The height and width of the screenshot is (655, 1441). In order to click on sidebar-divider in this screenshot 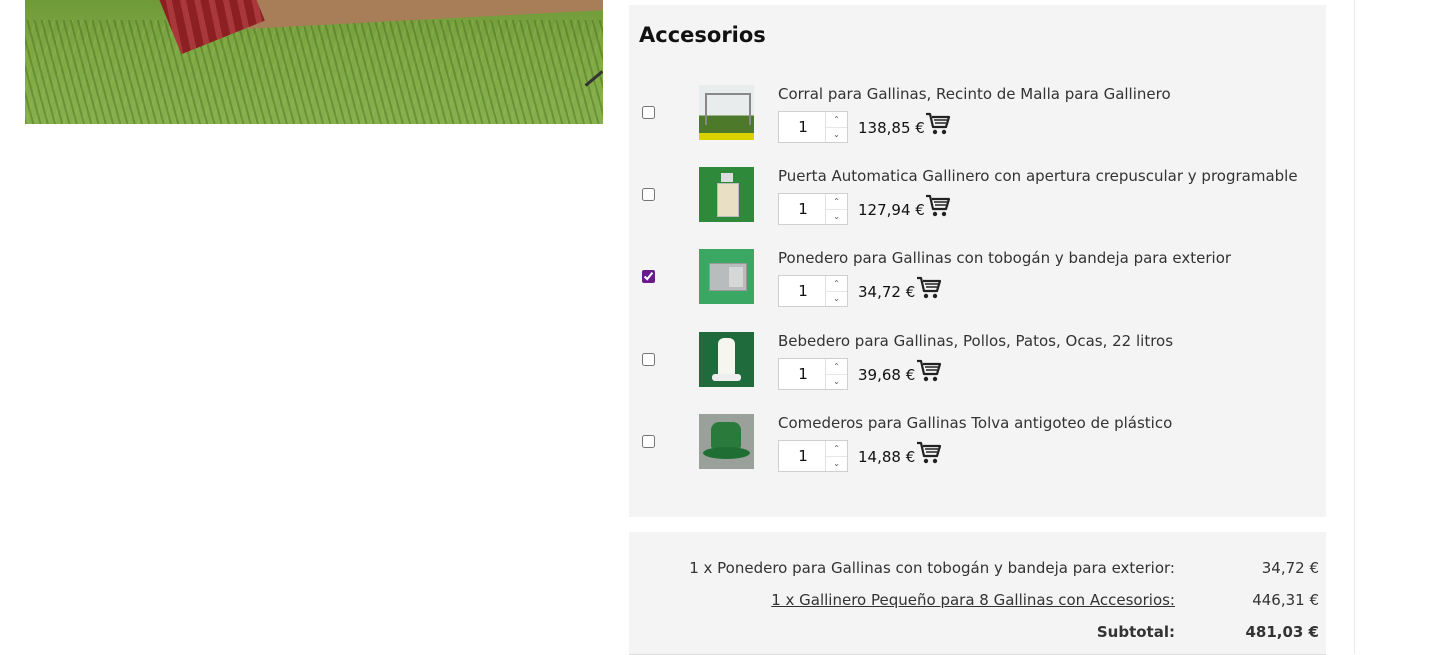, I will do `click(1354, 327)`.